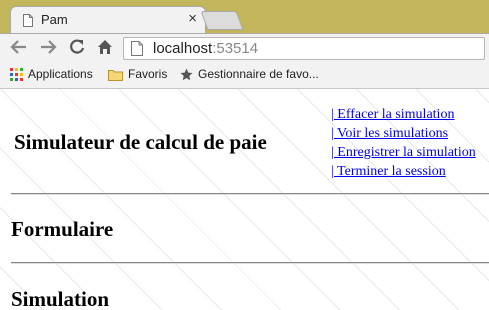 The width and height of the screenshot is (489, 310). What do you see at coordinates (60, 298) in the screenshot?
I see `section-heading-simulation: Simulation` at bounding box center [60, 298].